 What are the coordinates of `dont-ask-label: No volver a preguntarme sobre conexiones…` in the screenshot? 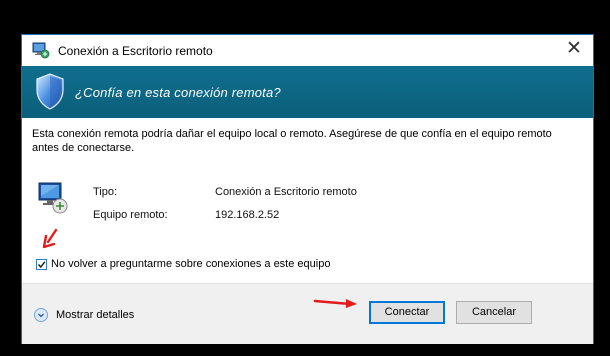 It's located at (190, 264).